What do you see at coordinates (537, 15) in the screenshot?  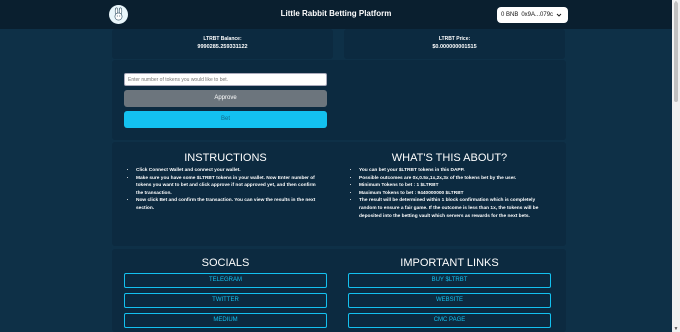 I see `wallet-address: 0x9A...079c` at bounding box center [537, 15].